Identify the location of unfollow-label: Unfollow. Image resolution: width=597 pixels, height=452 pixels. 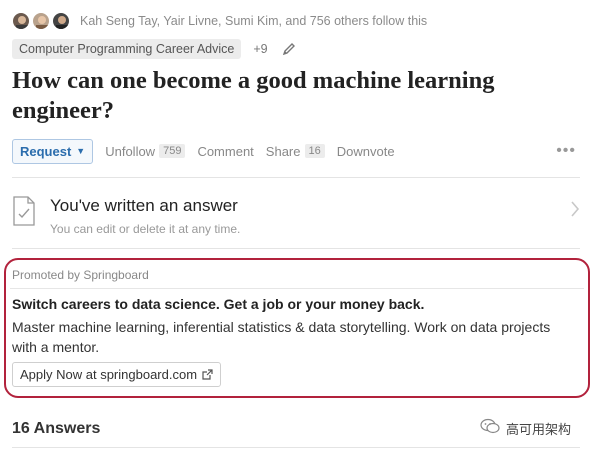
(130, 151).